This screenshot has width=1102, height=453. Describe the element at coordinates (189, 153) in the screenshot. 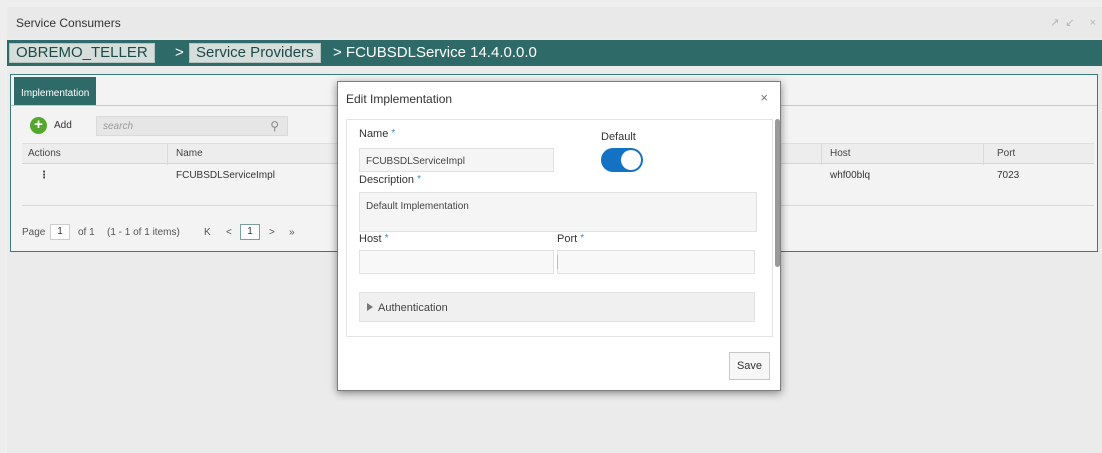

I see `column-header-name: Name` at that location.